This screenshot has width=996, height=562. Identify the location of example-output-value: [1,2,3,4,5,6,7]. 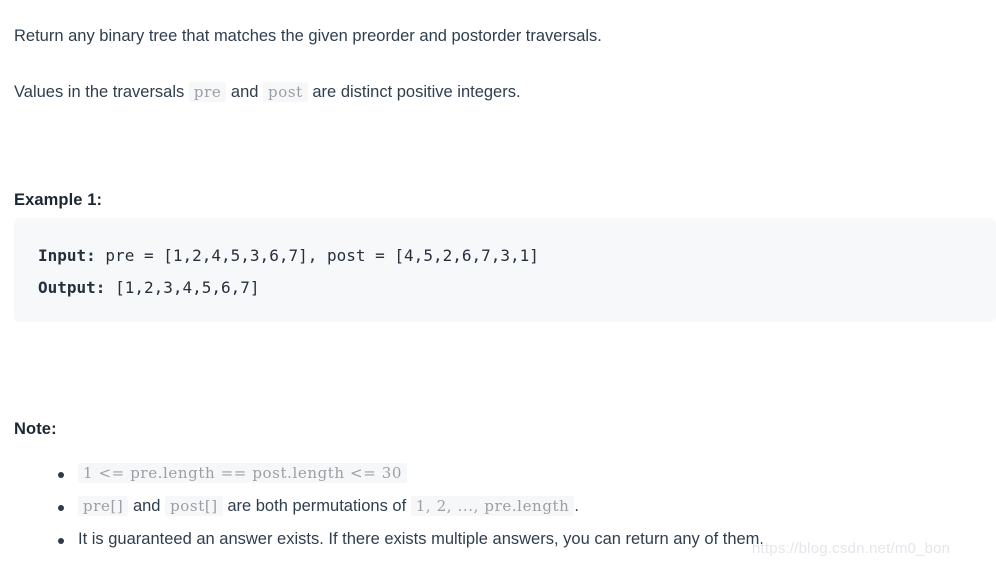
(182, 287).